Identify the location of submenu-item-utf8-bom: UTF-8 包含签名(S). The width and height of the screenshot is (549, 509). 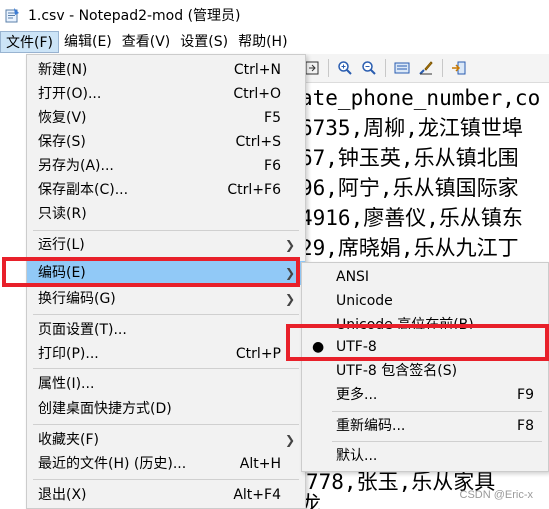
(425, 371).